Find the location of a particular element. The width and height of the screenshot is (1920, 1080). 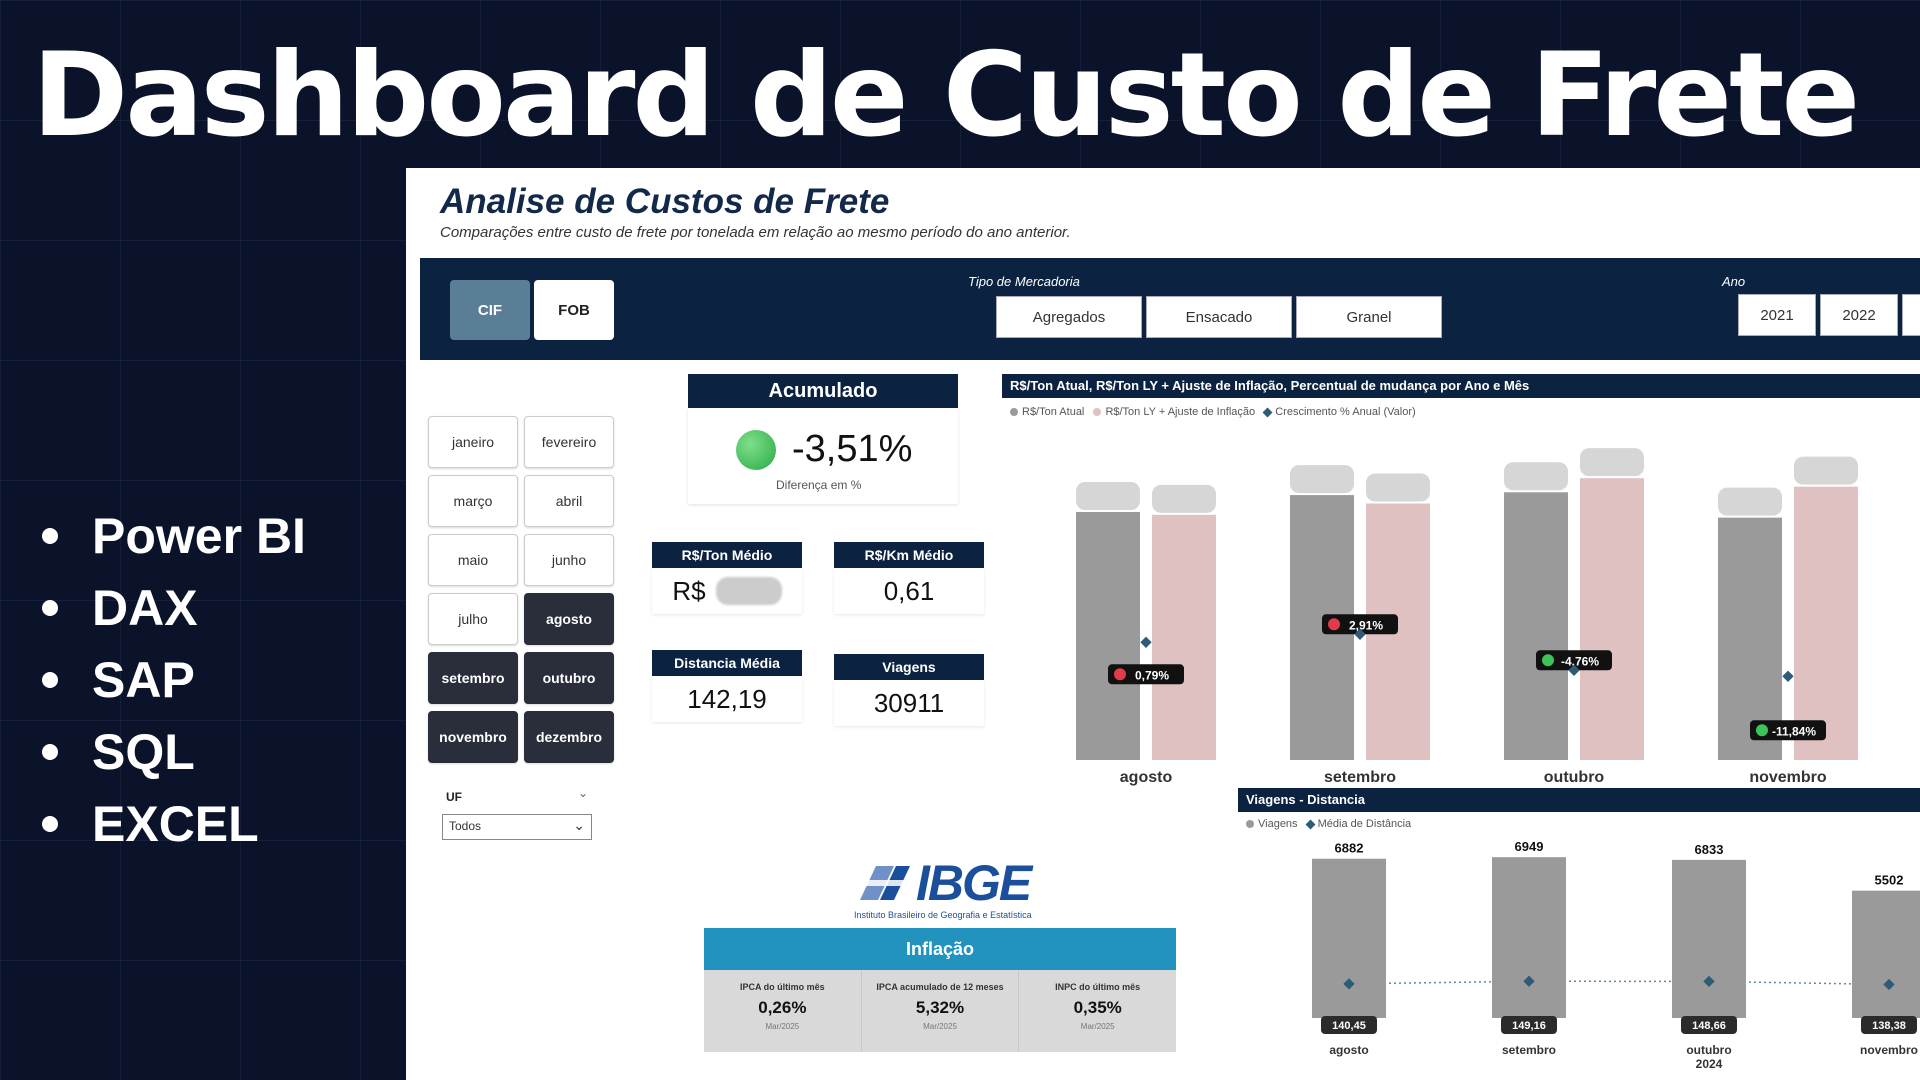

tech-item: Power BI is located at coordinates (174, 536).